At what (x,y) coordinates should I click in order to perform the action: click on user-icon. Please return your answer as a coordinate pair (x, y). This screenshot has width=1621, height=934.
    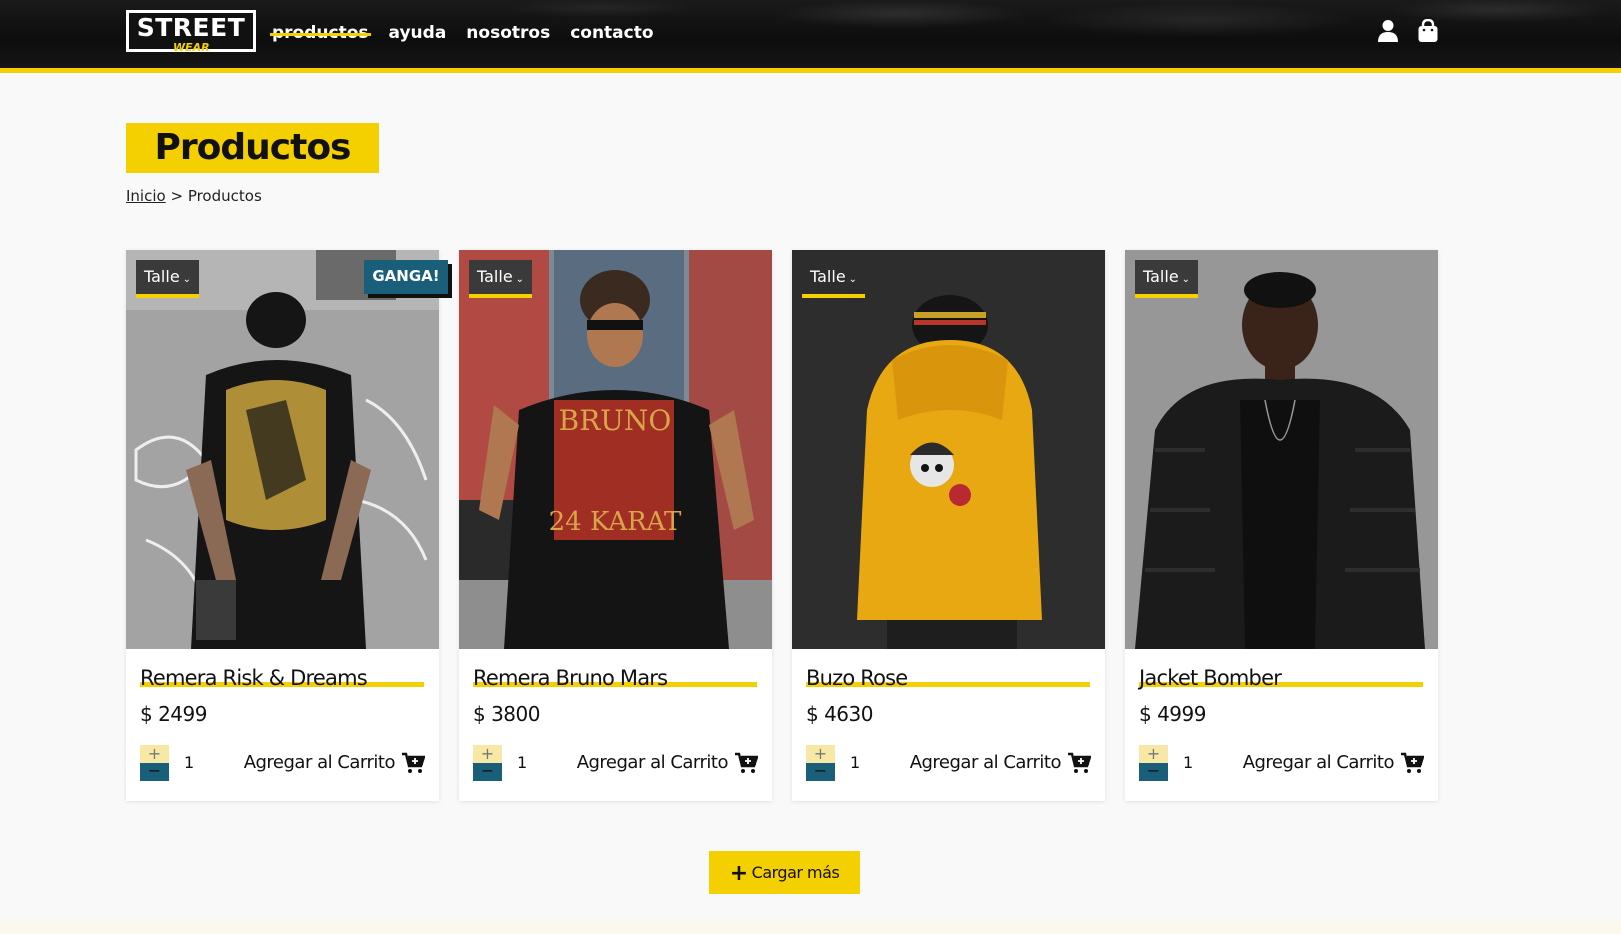
    Looking at the image, I should click on (1388, 31).